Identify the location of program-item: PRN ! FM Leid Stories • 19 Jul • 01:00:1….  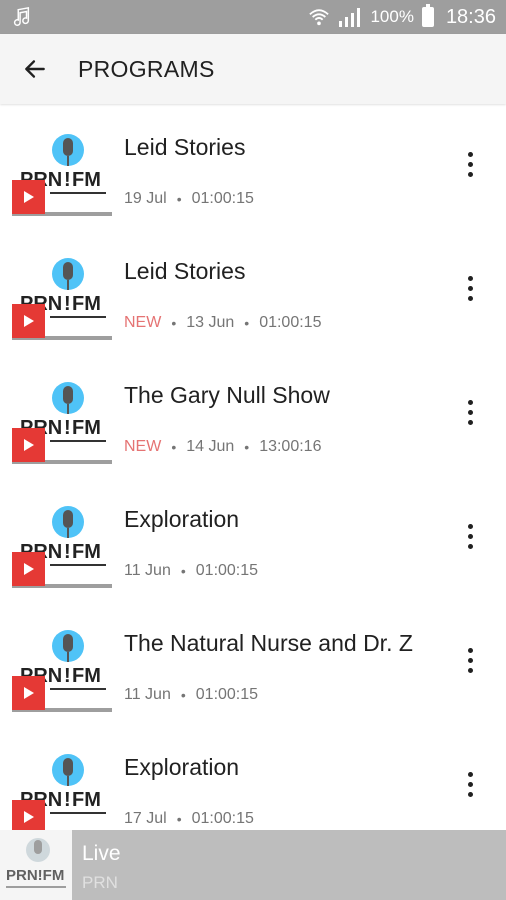
(253, 166).